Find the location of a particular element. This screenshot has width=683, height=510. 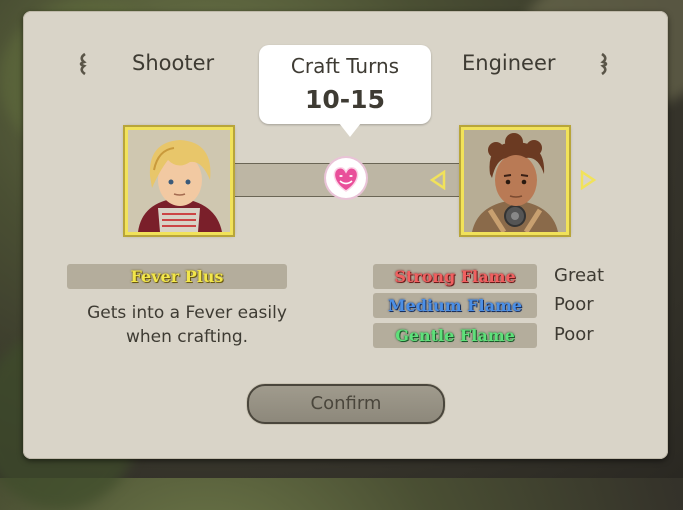

arrow-left-icon is located at coordinates (438, 180).